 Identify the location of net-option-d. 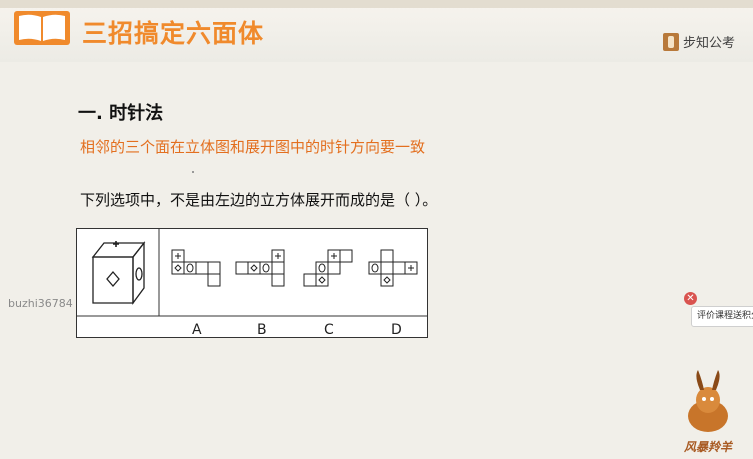
(393, 268).